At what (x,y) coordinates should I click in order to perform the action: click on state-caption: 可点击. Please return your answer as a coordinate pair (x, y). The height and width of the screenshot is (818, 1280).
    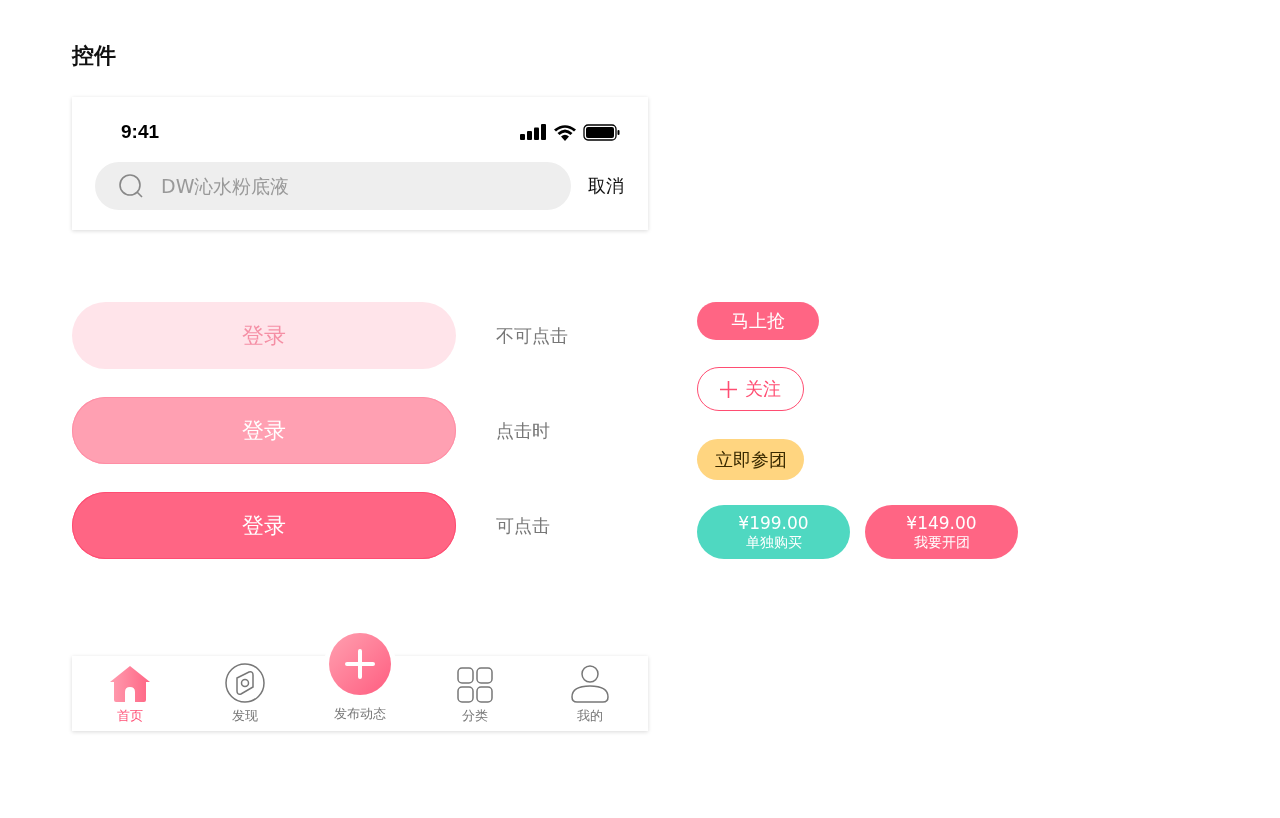
    Looking at the image, I should click on (523, 525).